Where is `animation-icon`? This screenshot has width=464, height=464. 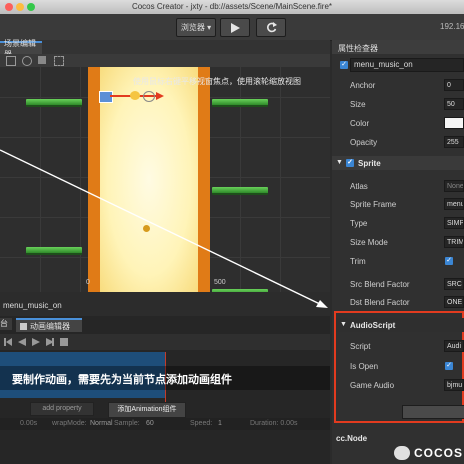 animation-icon is located at coordinates (23, 326).